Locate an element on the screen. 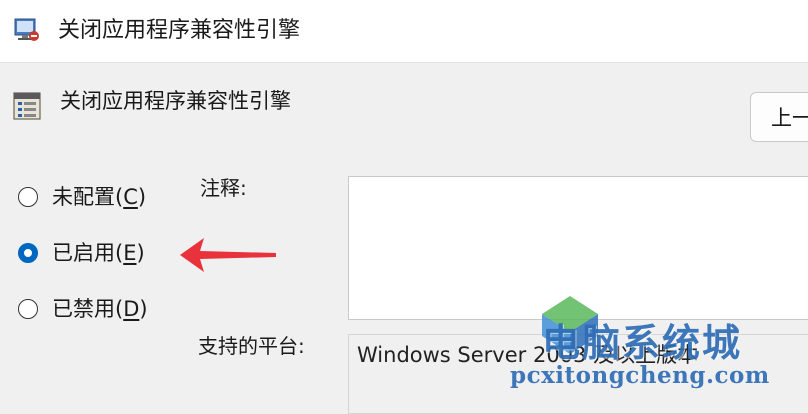 The height and width of the screenshot is (414, 808). radio-enabled: 已启用(E) is located at coordinates (81, 253).